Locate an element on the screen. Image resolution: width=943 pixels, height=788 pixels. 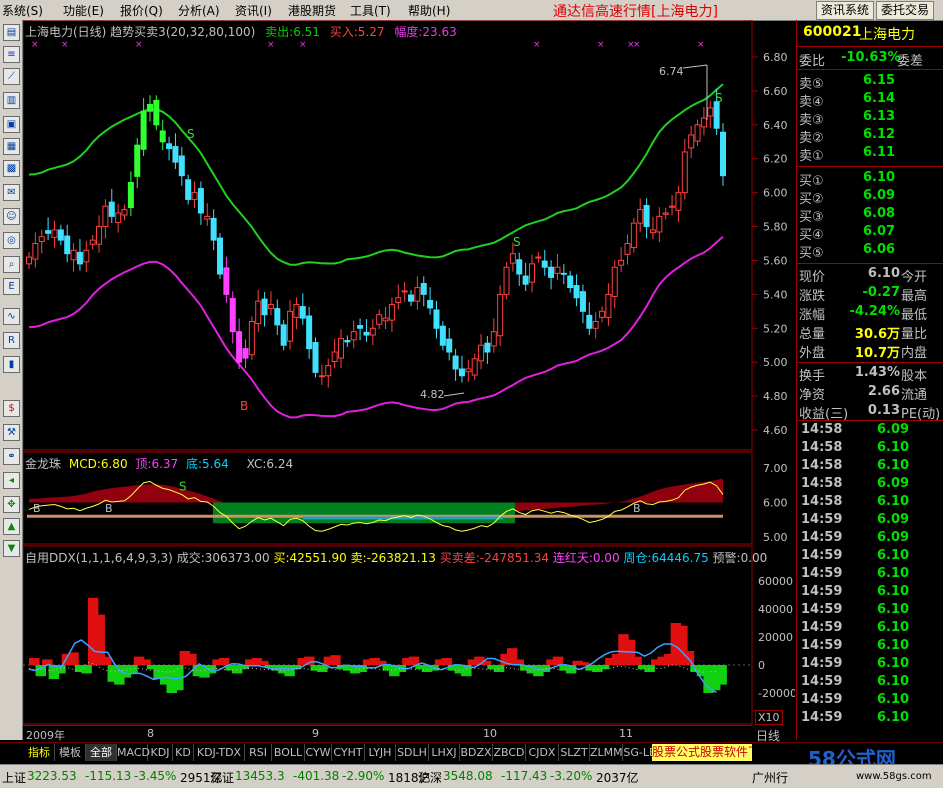
report-icon: ▣ is located at coordinates (11, 124).